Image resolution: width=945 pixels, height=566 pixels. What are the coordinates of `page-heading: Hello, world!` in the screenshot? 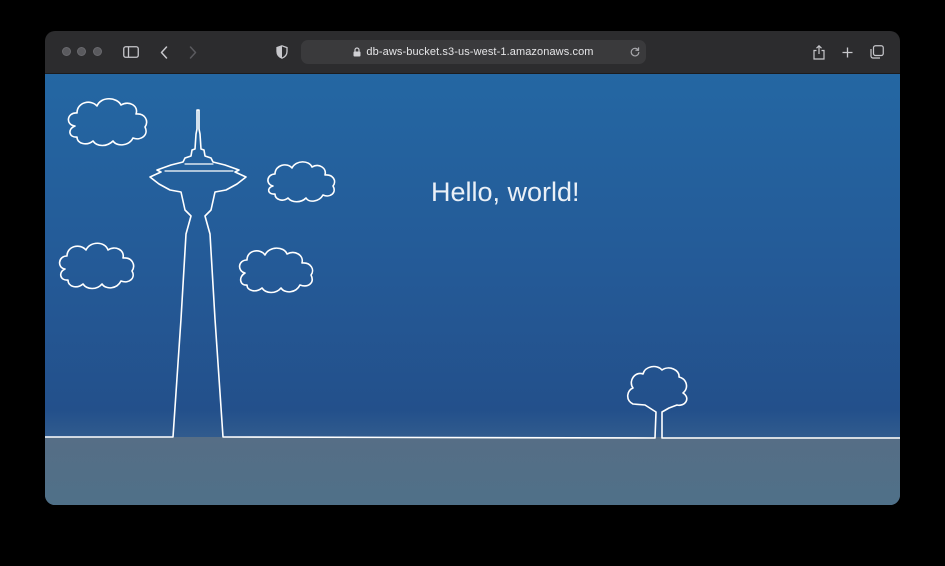 It's located at (505, 192).